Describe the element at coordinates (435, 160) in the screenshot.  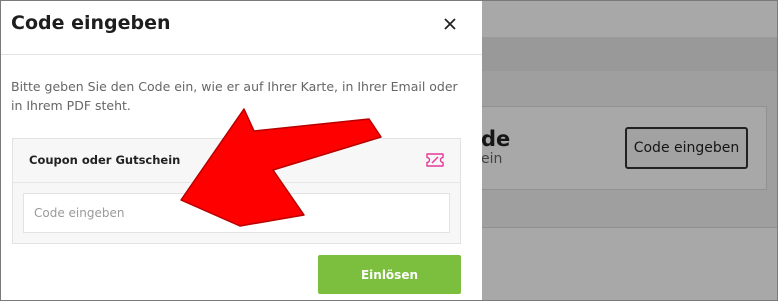
I see `ticket-icon` at that location.